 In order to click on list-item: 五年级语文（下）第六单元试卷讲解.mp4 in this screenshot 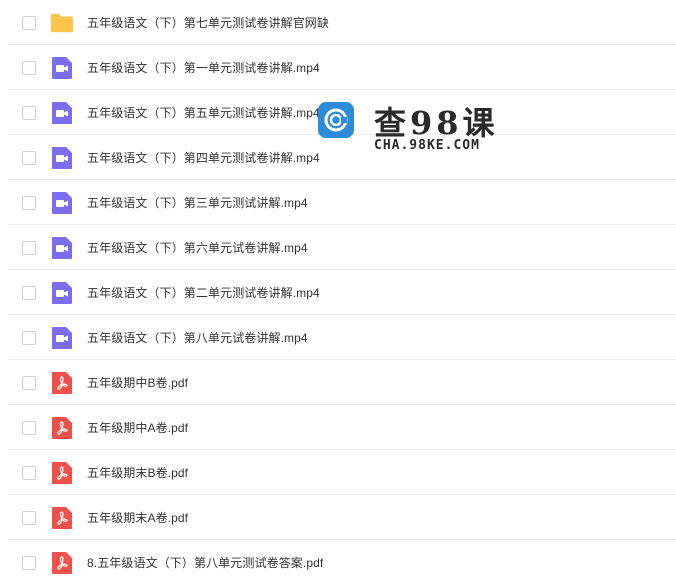, I will do `click(338, 247)`.